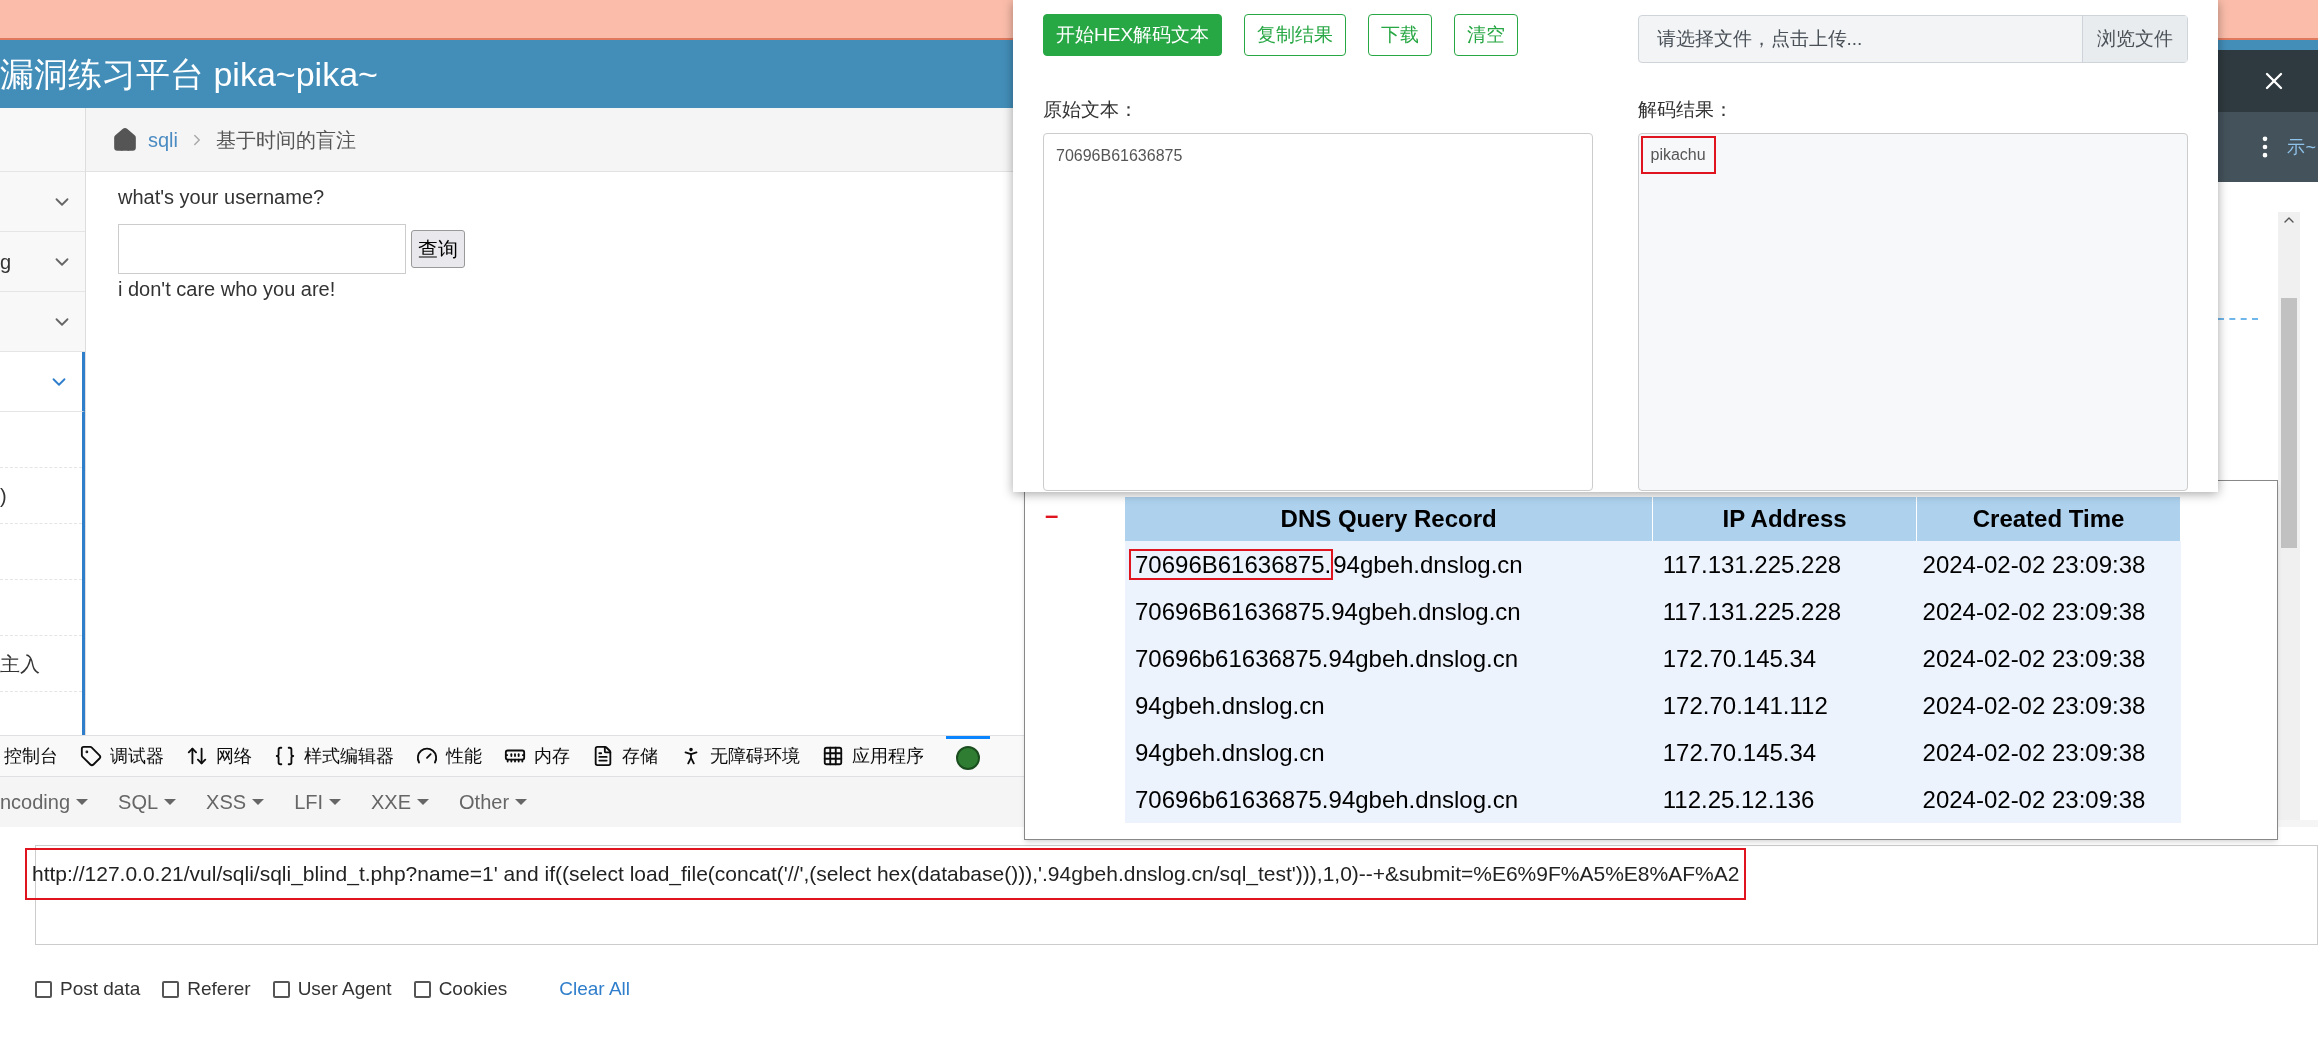  Describe the element at coordinates (334, 756) in the screenshot. I see `devtools-tab: 样式编辑器` at that location.